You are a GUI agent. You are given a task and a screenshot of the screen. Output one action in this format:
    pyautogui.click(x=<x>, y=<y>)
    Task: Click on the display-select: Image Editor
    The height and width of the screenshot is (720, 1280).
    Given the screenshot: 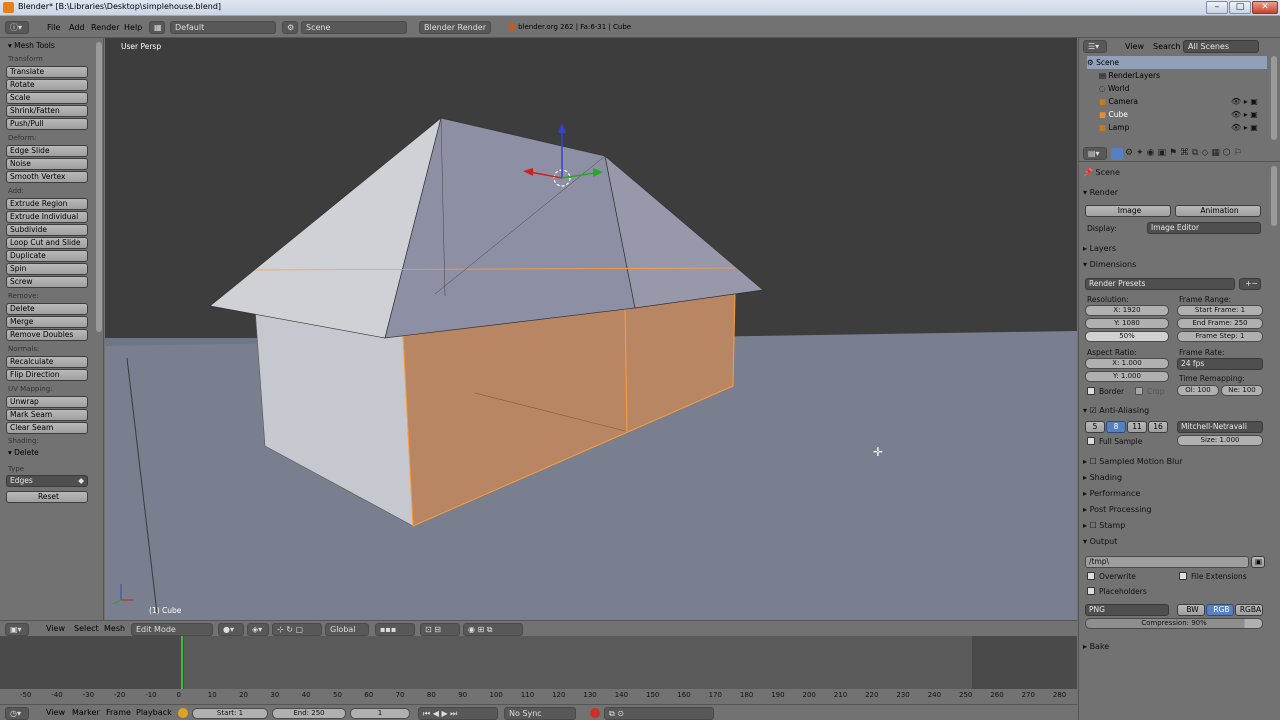 What is the action you would take?
    pyautogui.click(x=1204, y=228)
    